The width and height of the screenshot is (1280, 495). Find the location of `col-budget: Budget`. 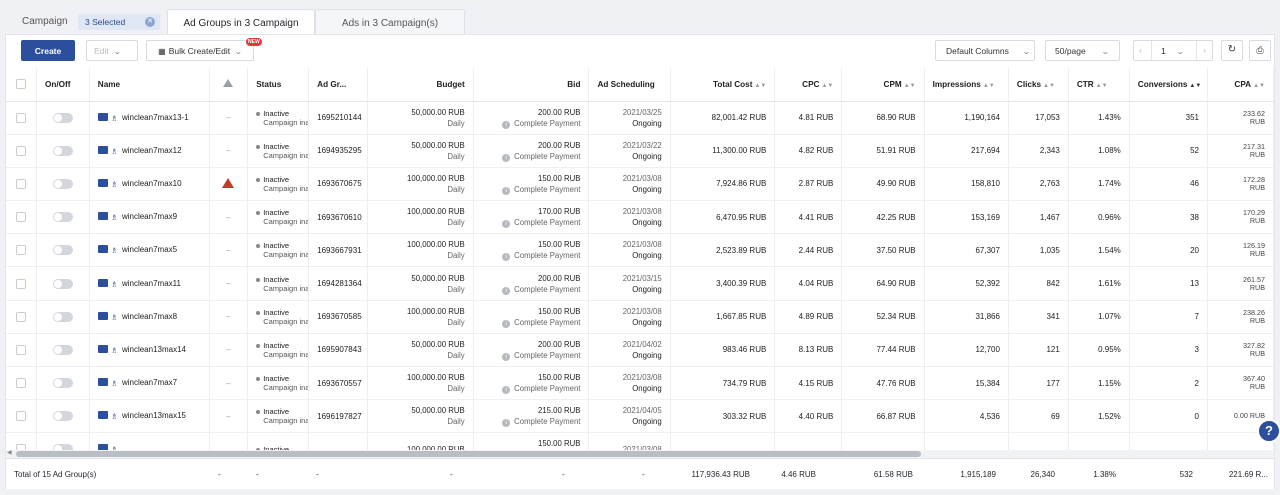

col-budget: Budget is located at coordinates (420, 85).